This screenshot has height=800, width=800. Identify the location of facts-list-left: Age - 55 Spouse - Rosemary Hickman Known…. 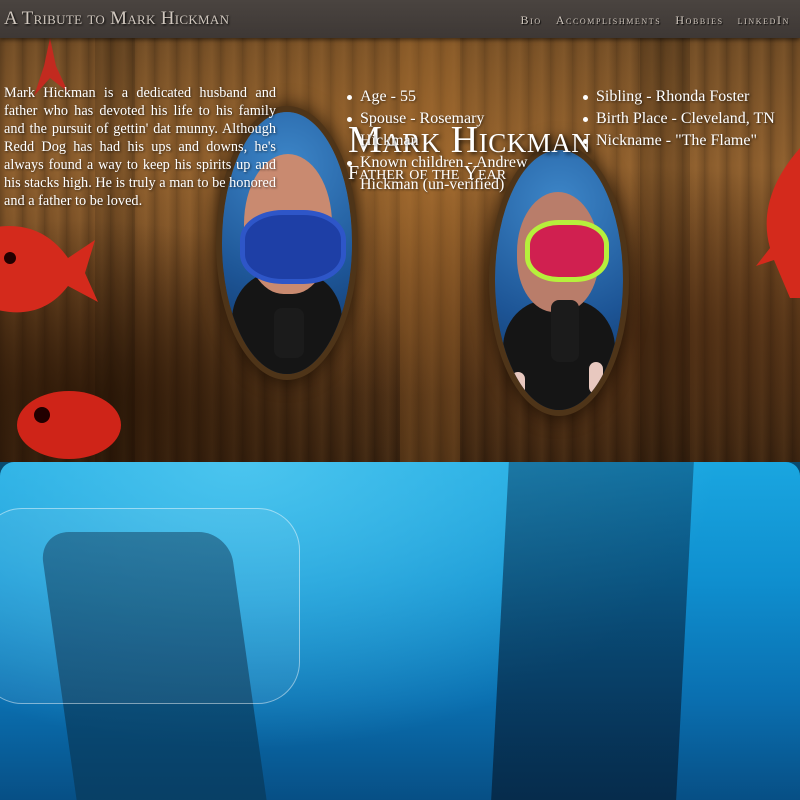
(447, 141).